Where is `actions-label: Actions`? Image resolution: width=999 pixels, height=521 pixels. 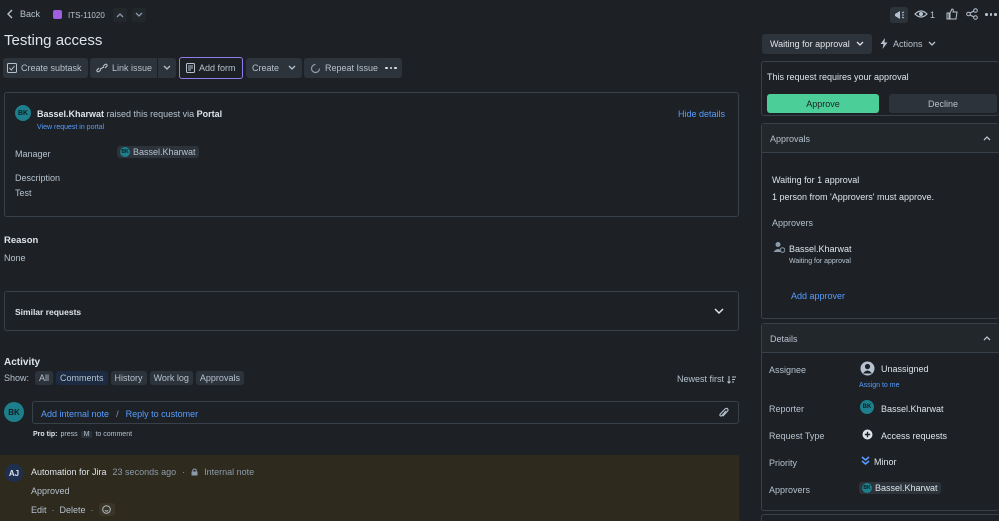
actions-label: Actions is located at coordinates (908, 43).